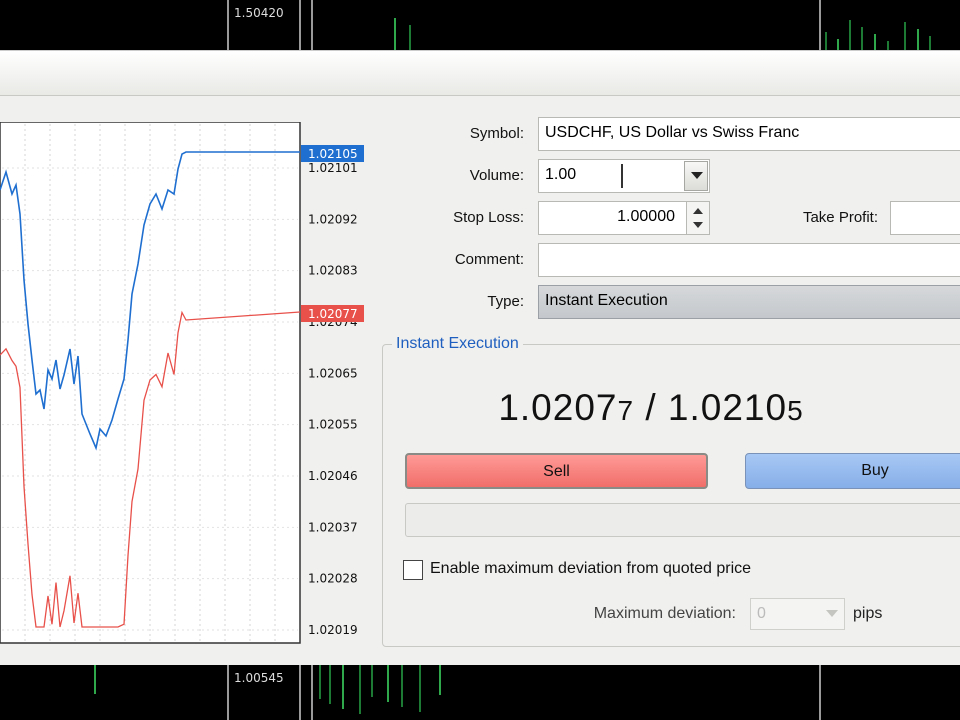 The height and width of the screenshot is (720, 960). What do you see at coordinates (698, 225) in the screenshot?
I see `spin-down-icon` at bounding box center [698, 225].